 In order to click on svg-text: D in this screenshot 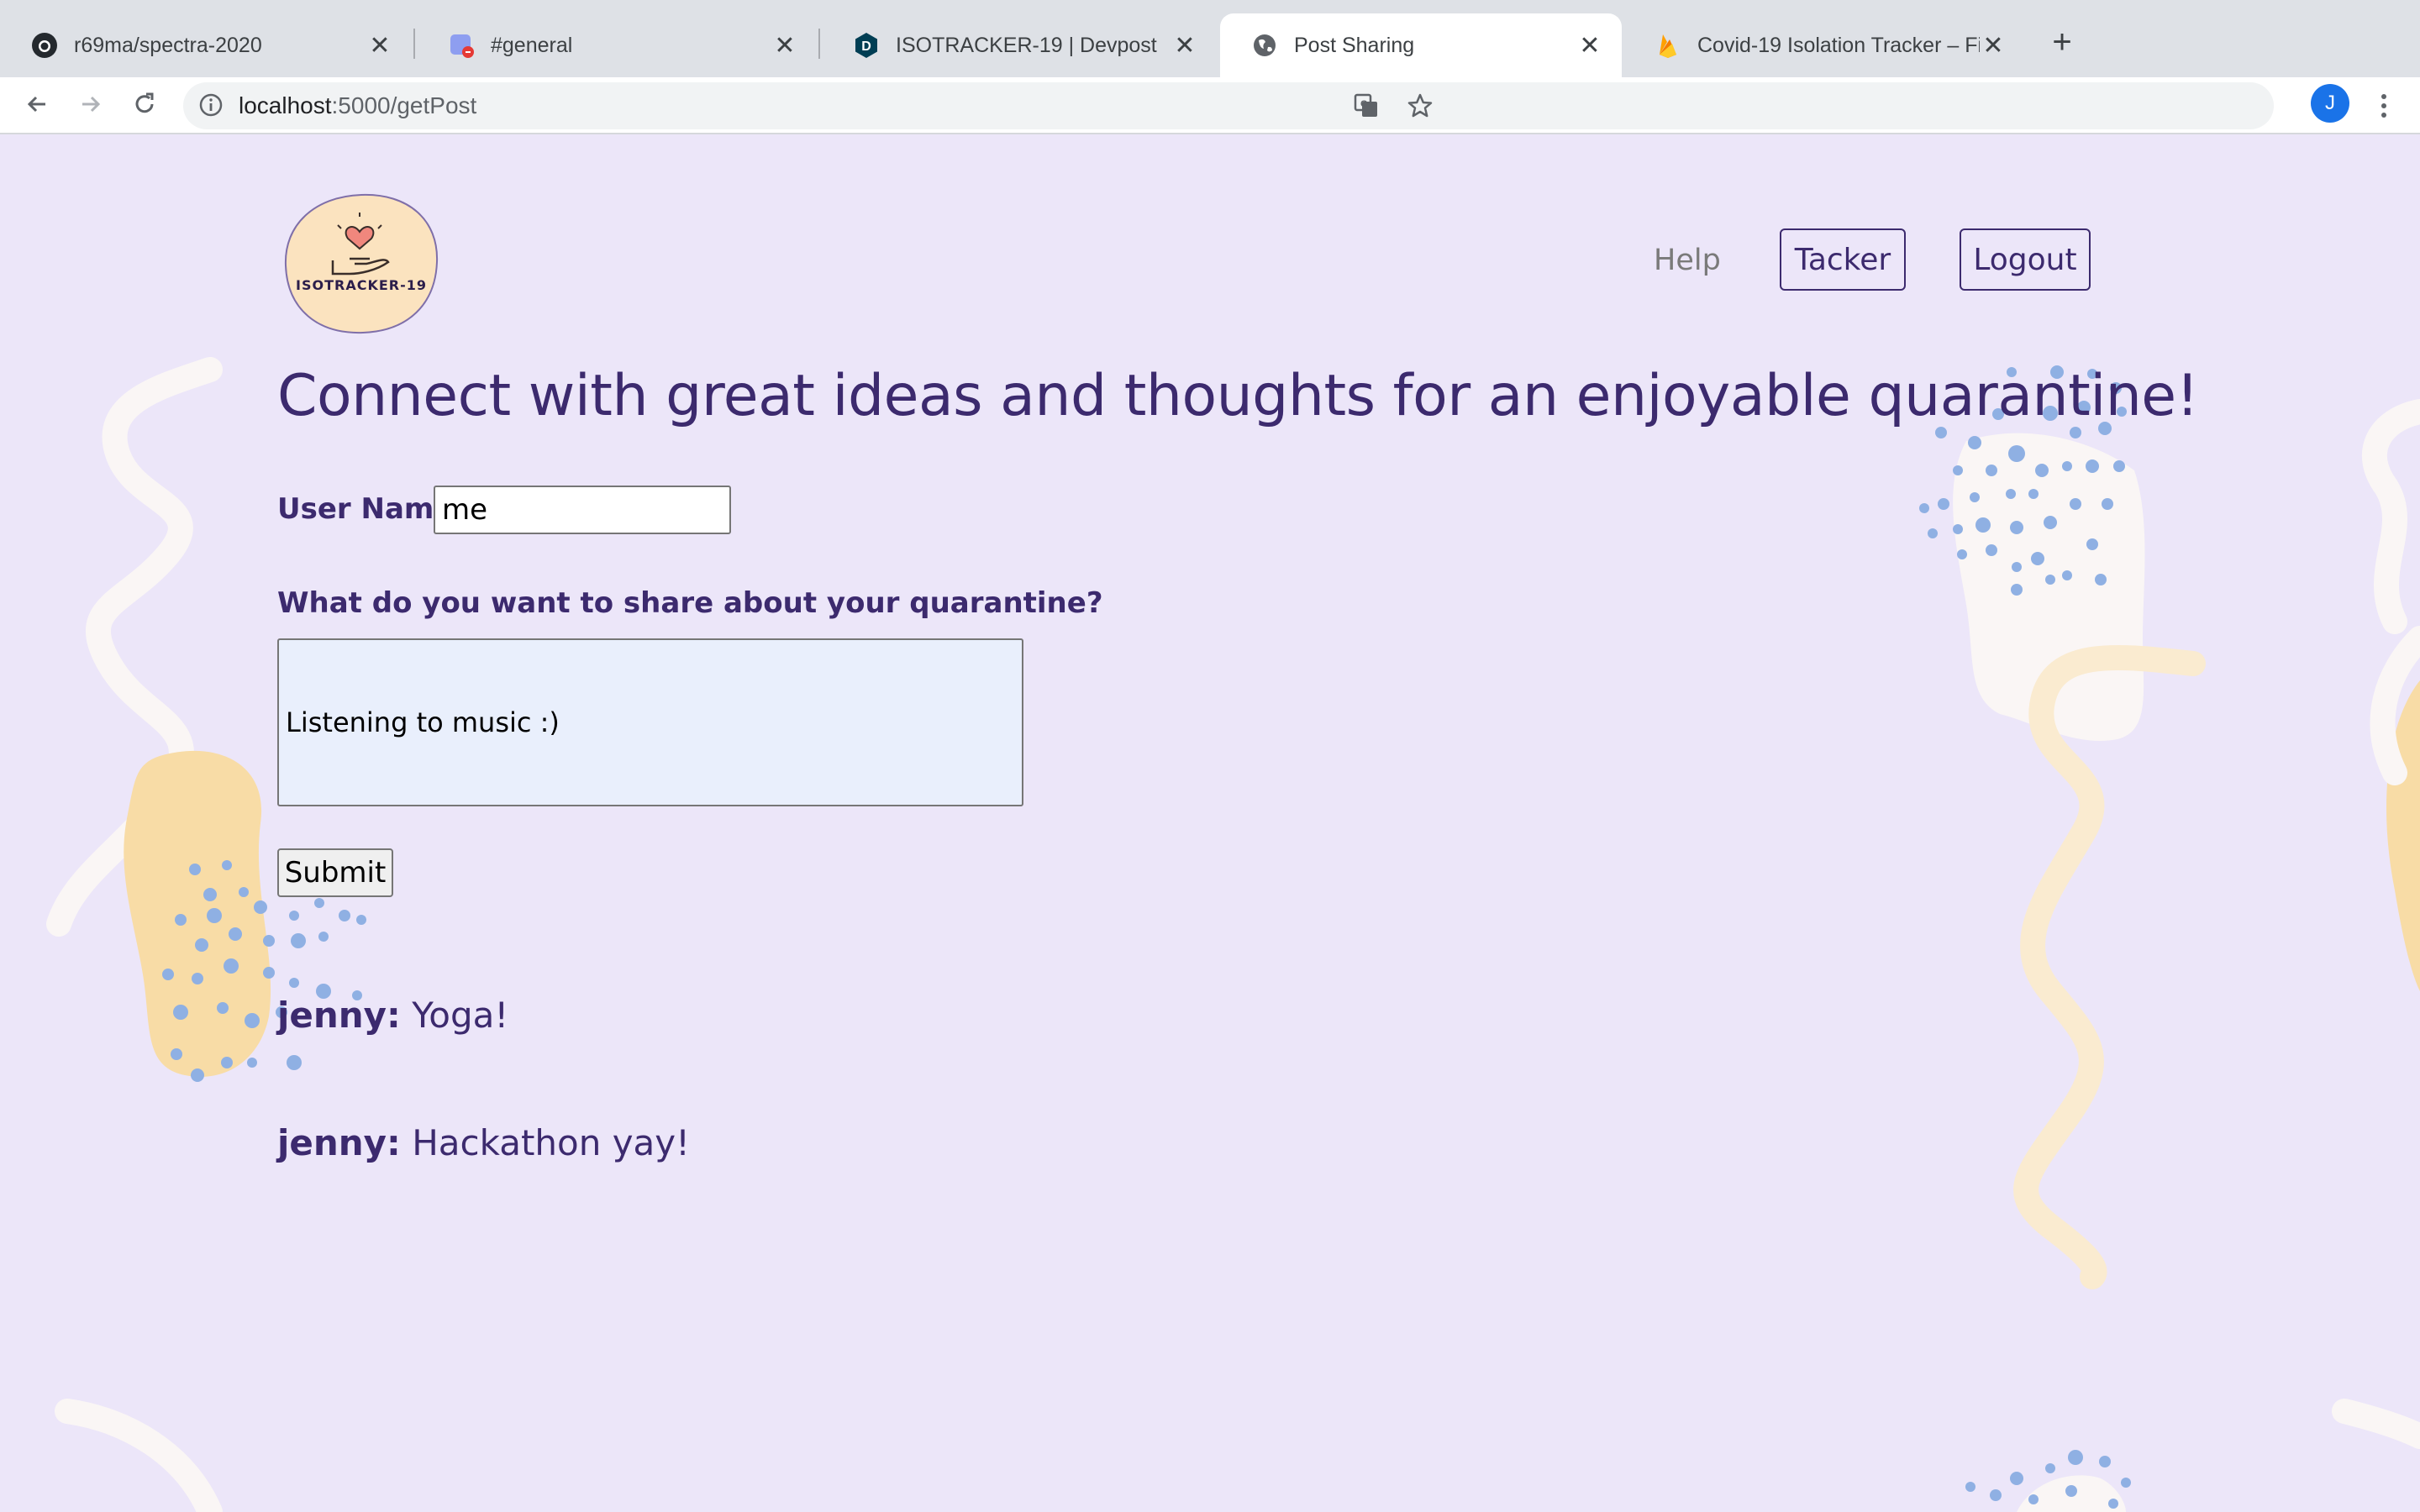, I will do `click(866, 46)`.